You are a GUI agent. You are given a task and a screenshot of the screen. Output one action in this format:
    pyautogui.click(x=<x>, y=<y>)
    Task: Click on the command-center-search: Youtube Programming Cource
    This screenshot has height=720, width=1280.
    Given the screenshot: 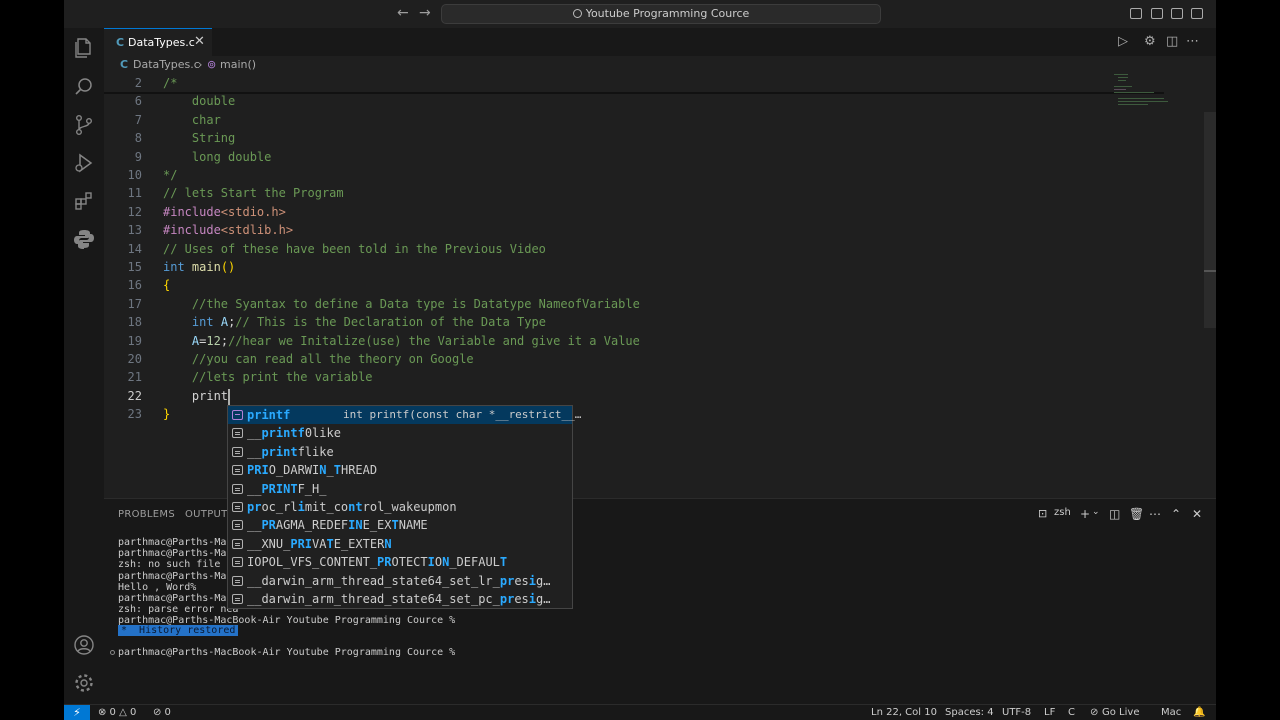 What is the action you would take?
    pyautogui.click(x=661, y=14)
    